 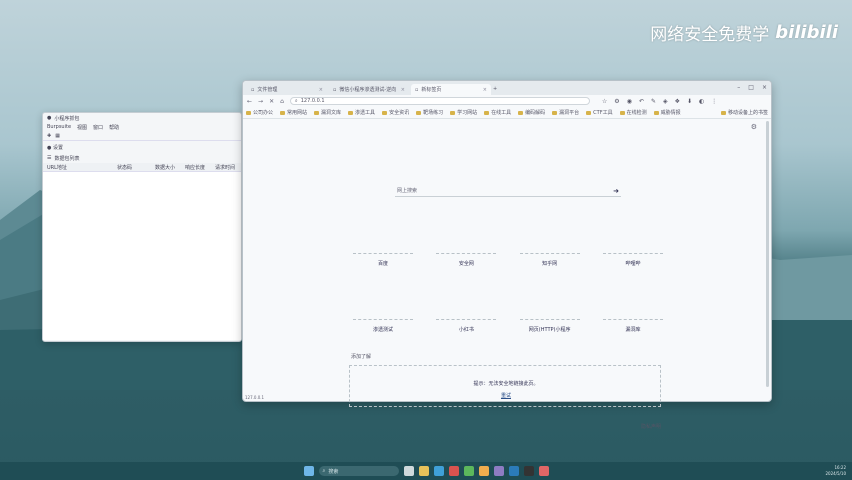 I want to click on shortcut-tile: 漏洞库, so click(x=632, y=326).